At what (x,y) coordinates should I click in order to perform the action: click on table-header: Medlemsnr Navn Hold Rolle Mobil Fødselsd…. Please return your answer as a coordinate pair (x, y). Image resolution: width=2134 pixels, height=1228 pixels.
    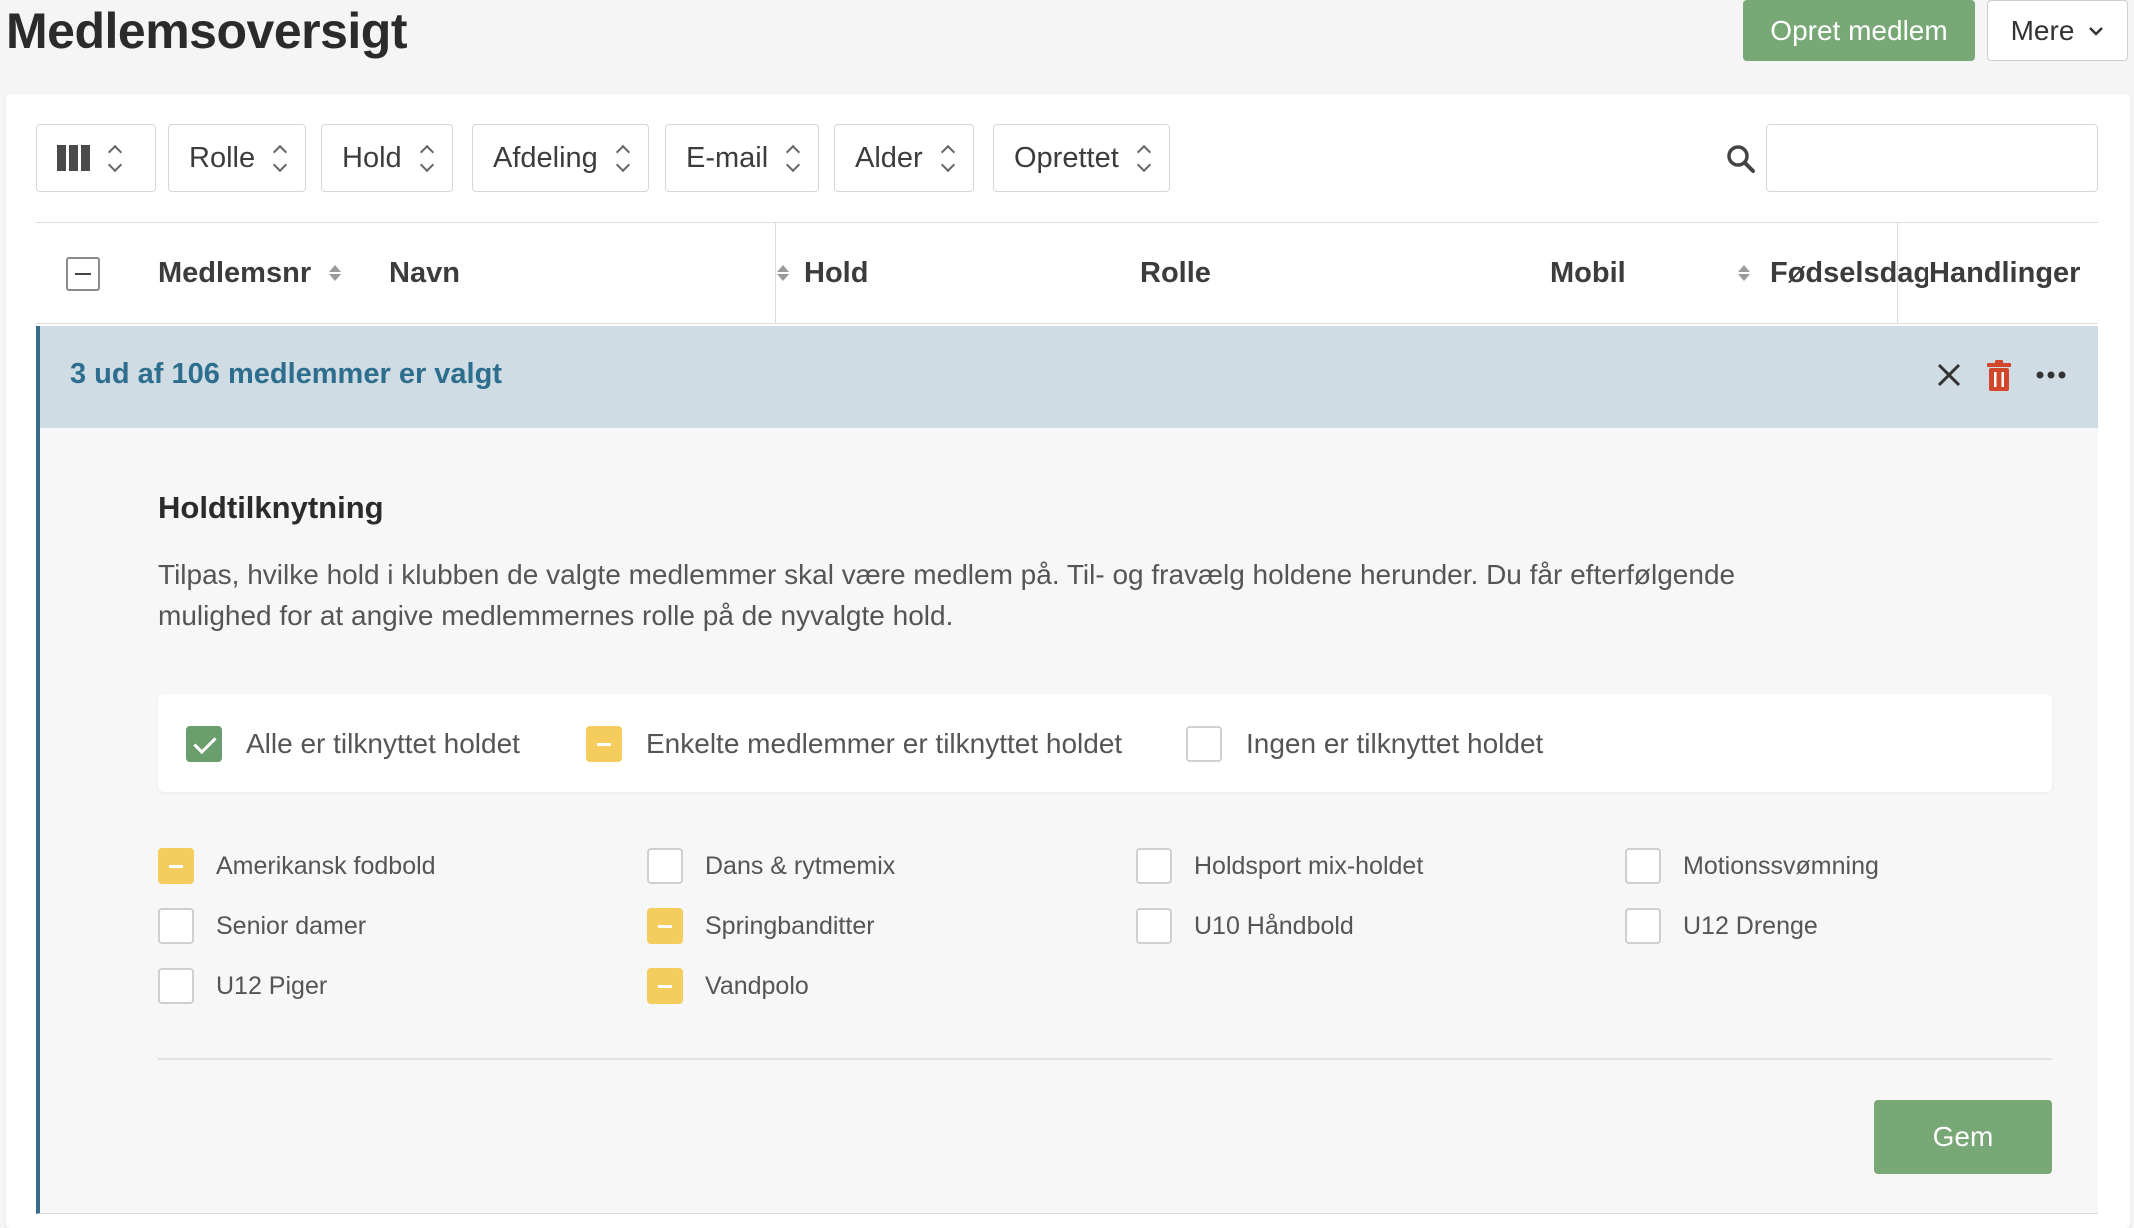
    Looking at the image, I should click on (1067, 273).